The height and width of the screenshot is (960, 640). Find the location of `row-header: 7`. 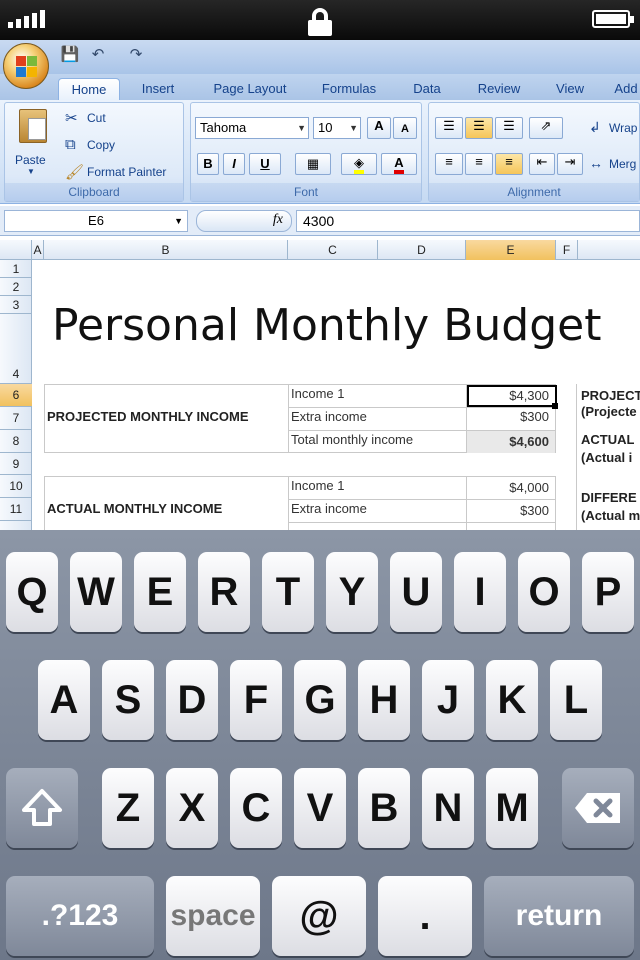

row-header: 7 is located at coordinates (16, 418).